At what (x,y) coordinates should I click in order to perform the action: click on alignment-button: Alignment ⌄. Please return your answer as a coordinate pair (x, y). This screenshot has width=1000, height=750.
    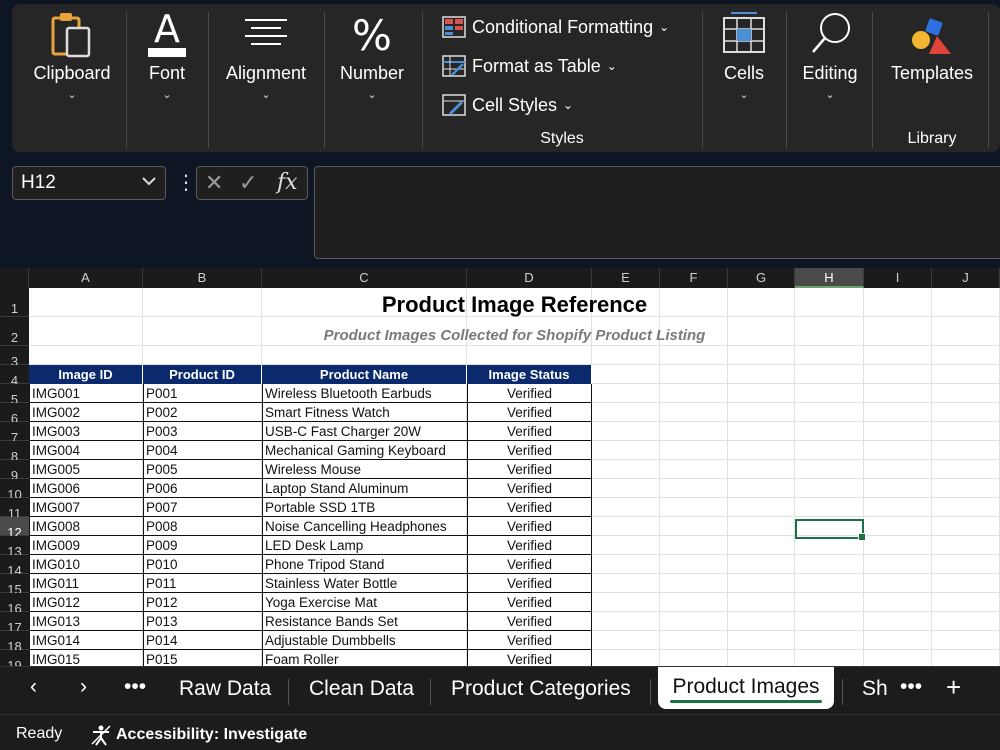
    Looking at the image, I should click on (266, 55).